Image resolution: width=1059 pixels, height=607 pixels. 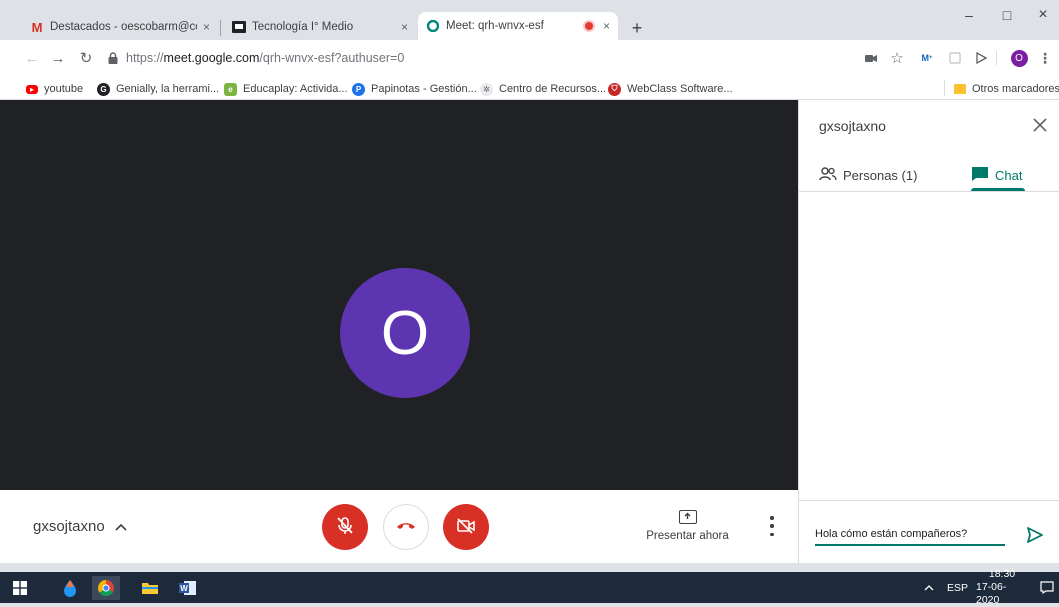 I want to click on paint-app-icon, so click(x=70, y=588).